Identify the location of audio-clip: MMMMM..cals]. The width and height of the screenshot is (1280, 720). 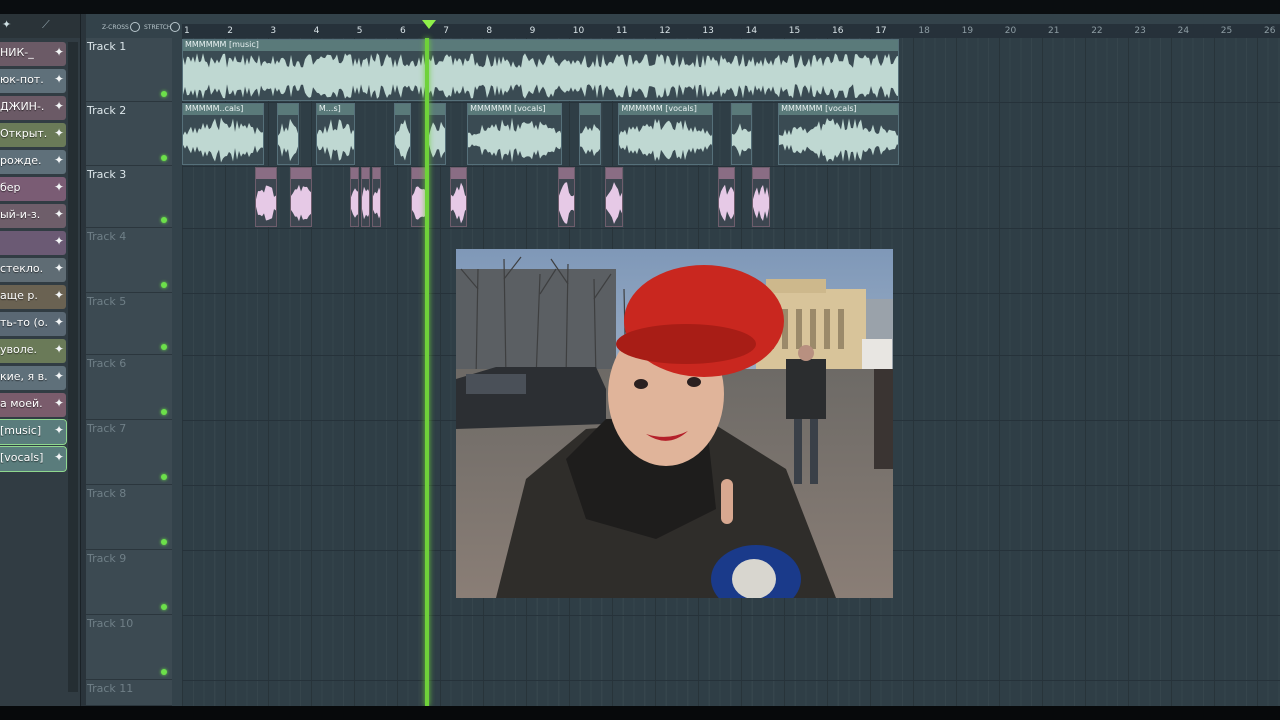
(223, 134).